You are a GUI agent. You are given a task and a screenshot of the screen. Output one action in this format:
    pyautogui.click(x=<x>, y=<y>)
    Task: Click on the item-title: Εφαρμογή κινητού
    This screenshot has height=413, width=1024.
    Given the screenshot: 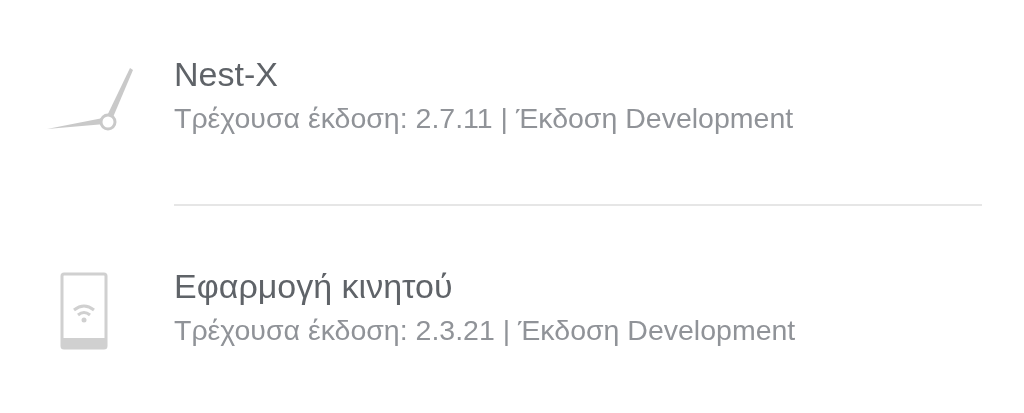 What is the action you would take?
    pyautogui.click(x=314, y=286)
    